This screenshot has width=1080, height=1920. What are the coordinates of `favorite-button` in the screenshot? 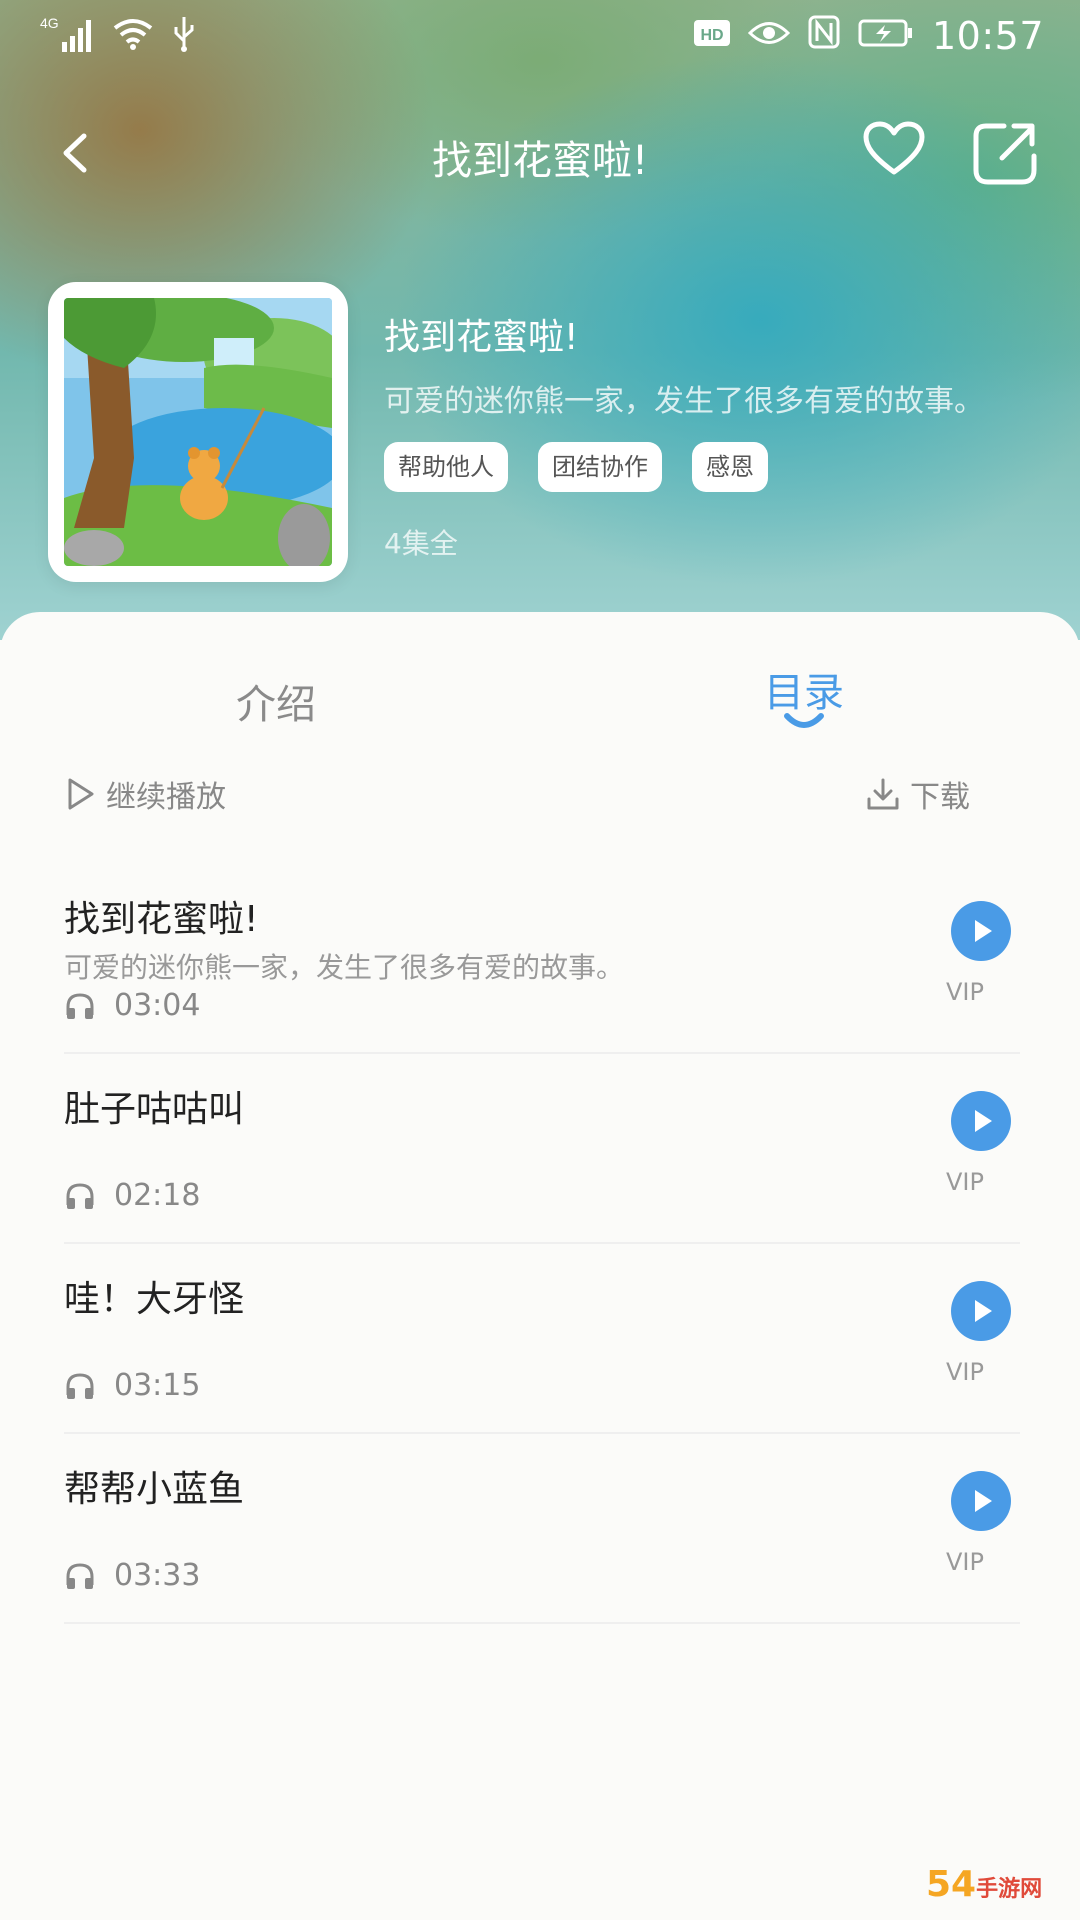 It's located at (894, 149).